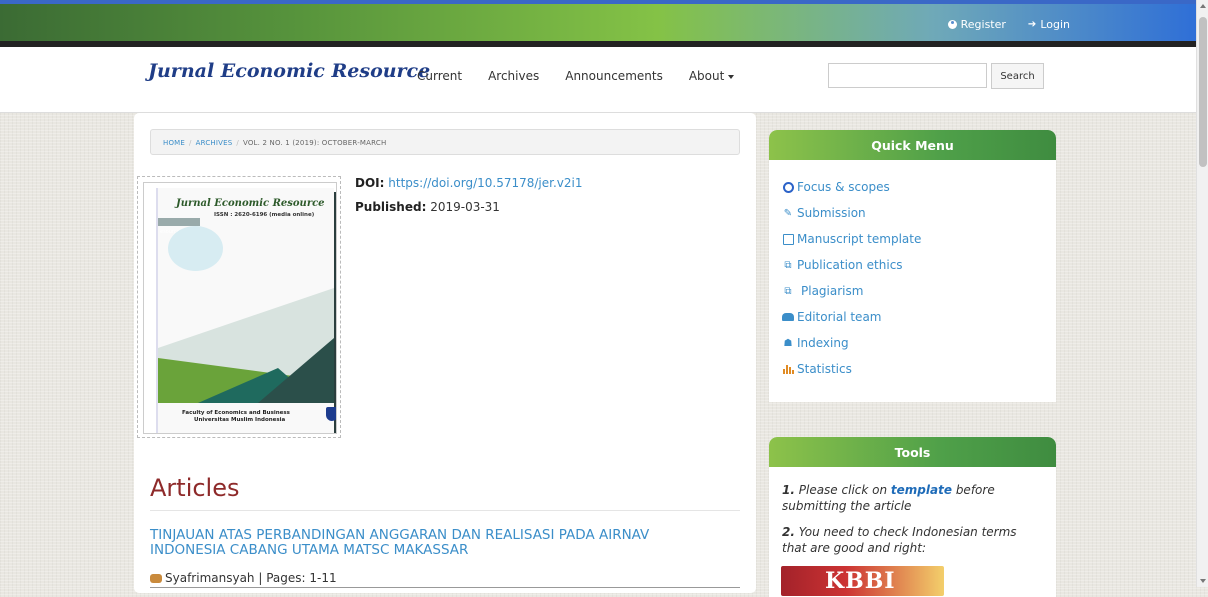 The width and height of the screenshot is (1208, 597). I want to click on account-links: Register ➔ Login, so click(1008, 24).